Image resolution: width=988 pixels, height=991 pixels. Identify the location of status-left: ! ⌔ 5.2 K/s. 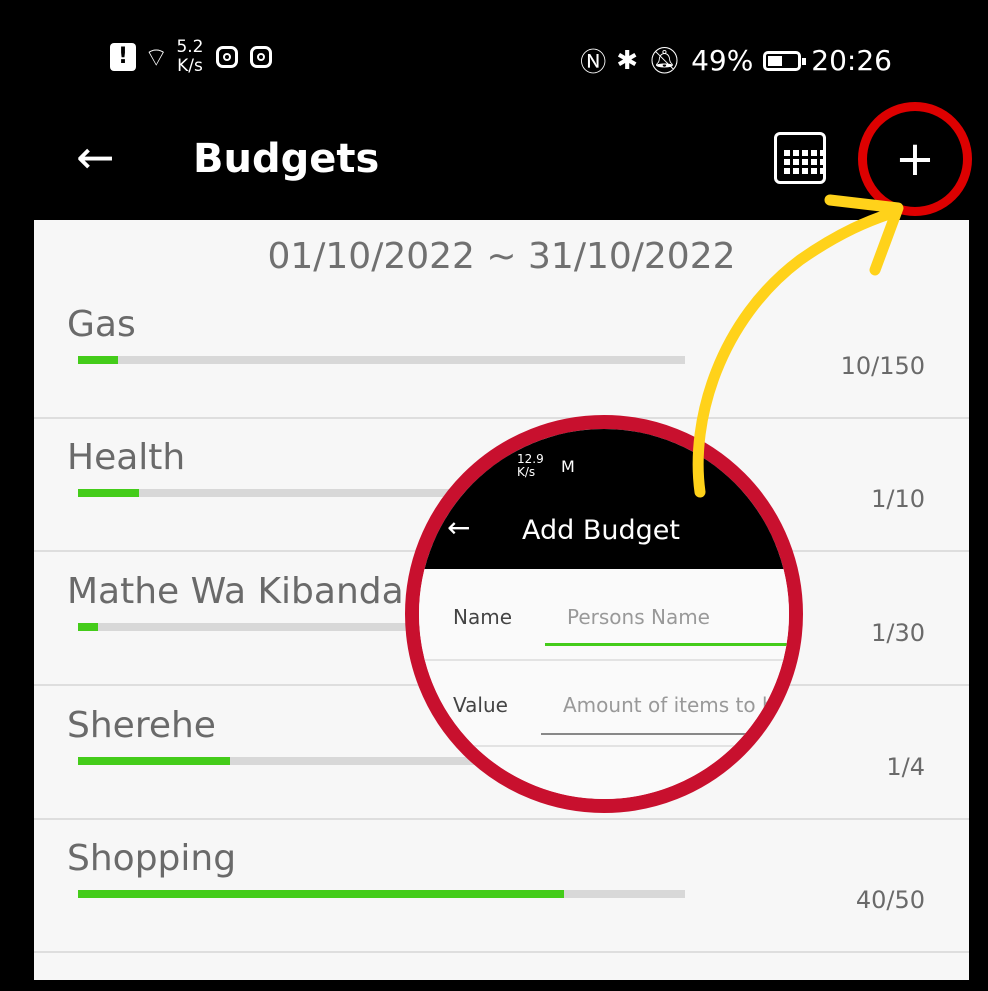
(191, 57).